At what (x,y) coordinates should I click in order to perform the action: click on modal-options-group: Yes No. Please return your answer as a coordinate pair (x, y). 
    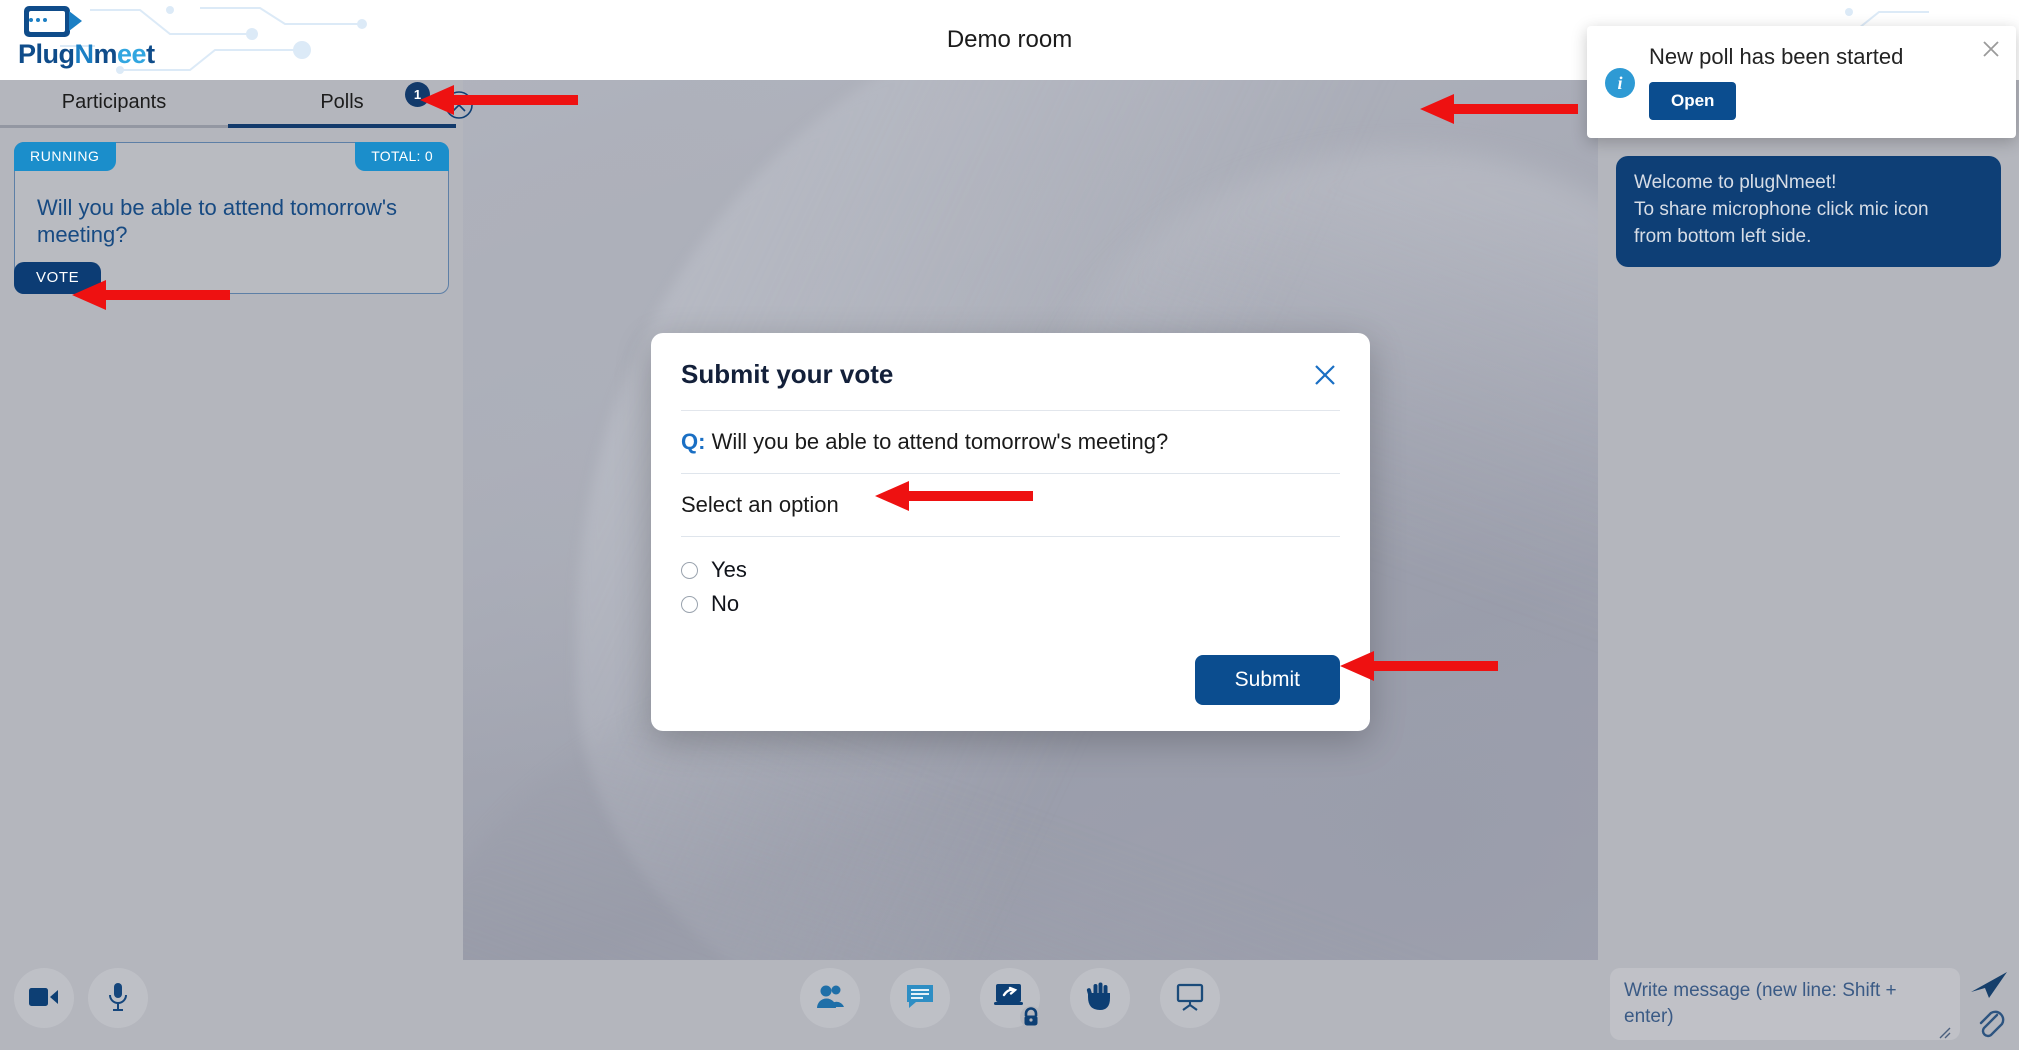
    Looking at the image, I should click on (1010, 590).